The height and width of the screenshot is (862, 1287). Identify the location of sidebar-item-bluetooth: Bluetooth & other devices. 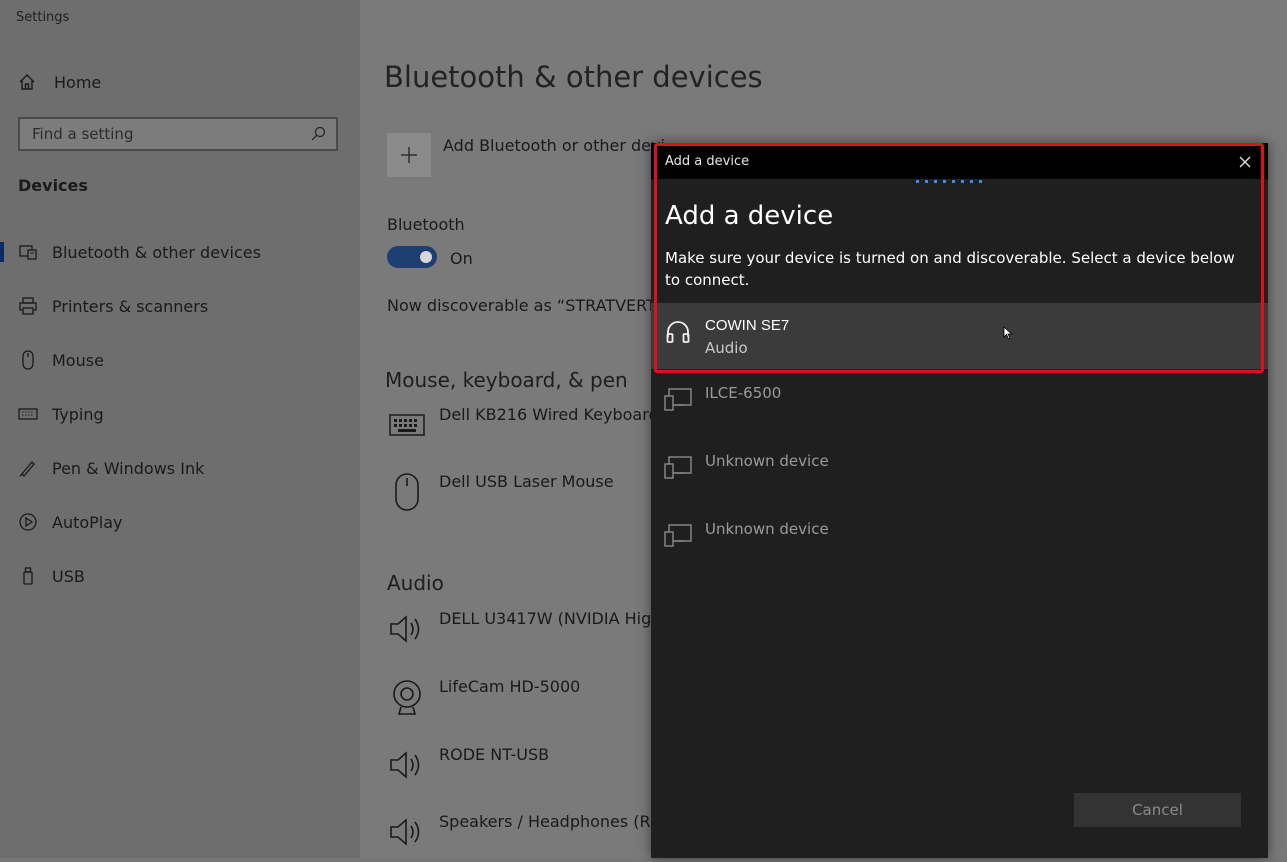
(180, 252).